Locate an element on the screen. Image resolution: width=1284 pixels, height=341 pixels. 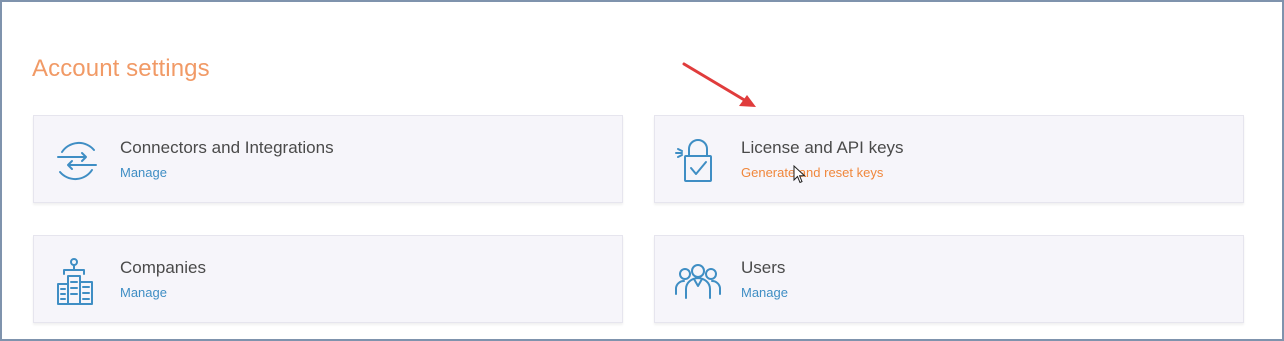
card-heading: Users is located at coordinates (763, 267).